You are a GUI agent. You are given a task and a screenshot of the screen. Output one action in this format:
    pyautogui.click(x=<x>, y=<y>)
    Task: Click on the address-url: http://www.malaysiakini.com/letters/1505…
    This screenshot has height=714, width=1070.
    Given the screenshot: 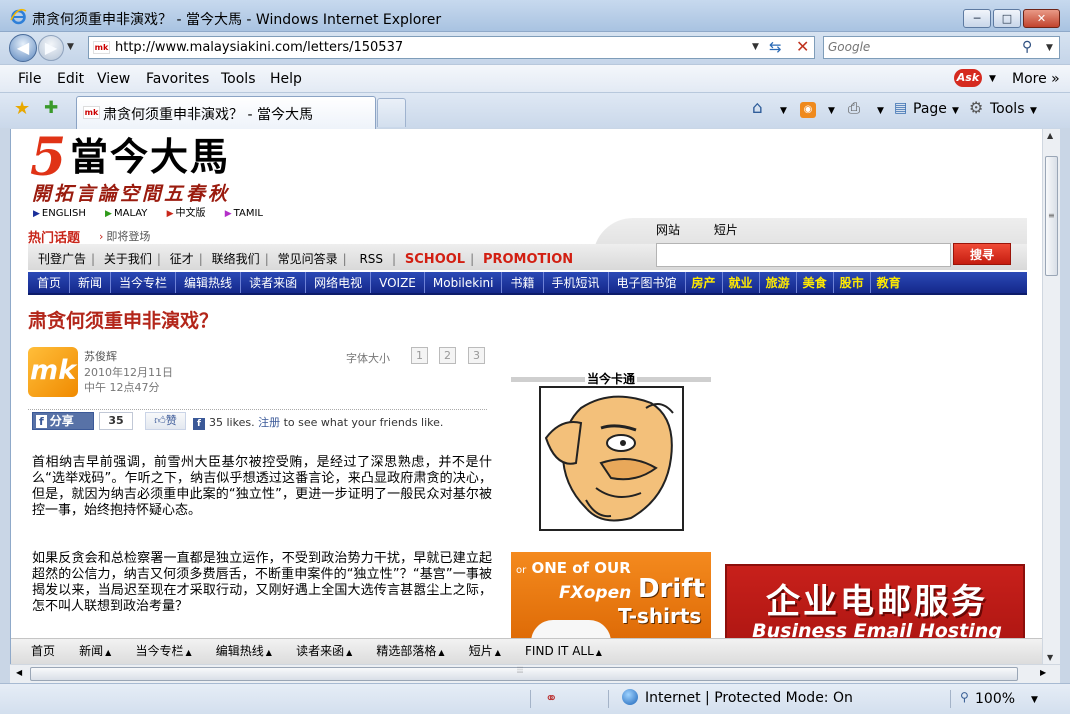 What is the action you would take?
    pyautogui.click(x=259, y=47)
    